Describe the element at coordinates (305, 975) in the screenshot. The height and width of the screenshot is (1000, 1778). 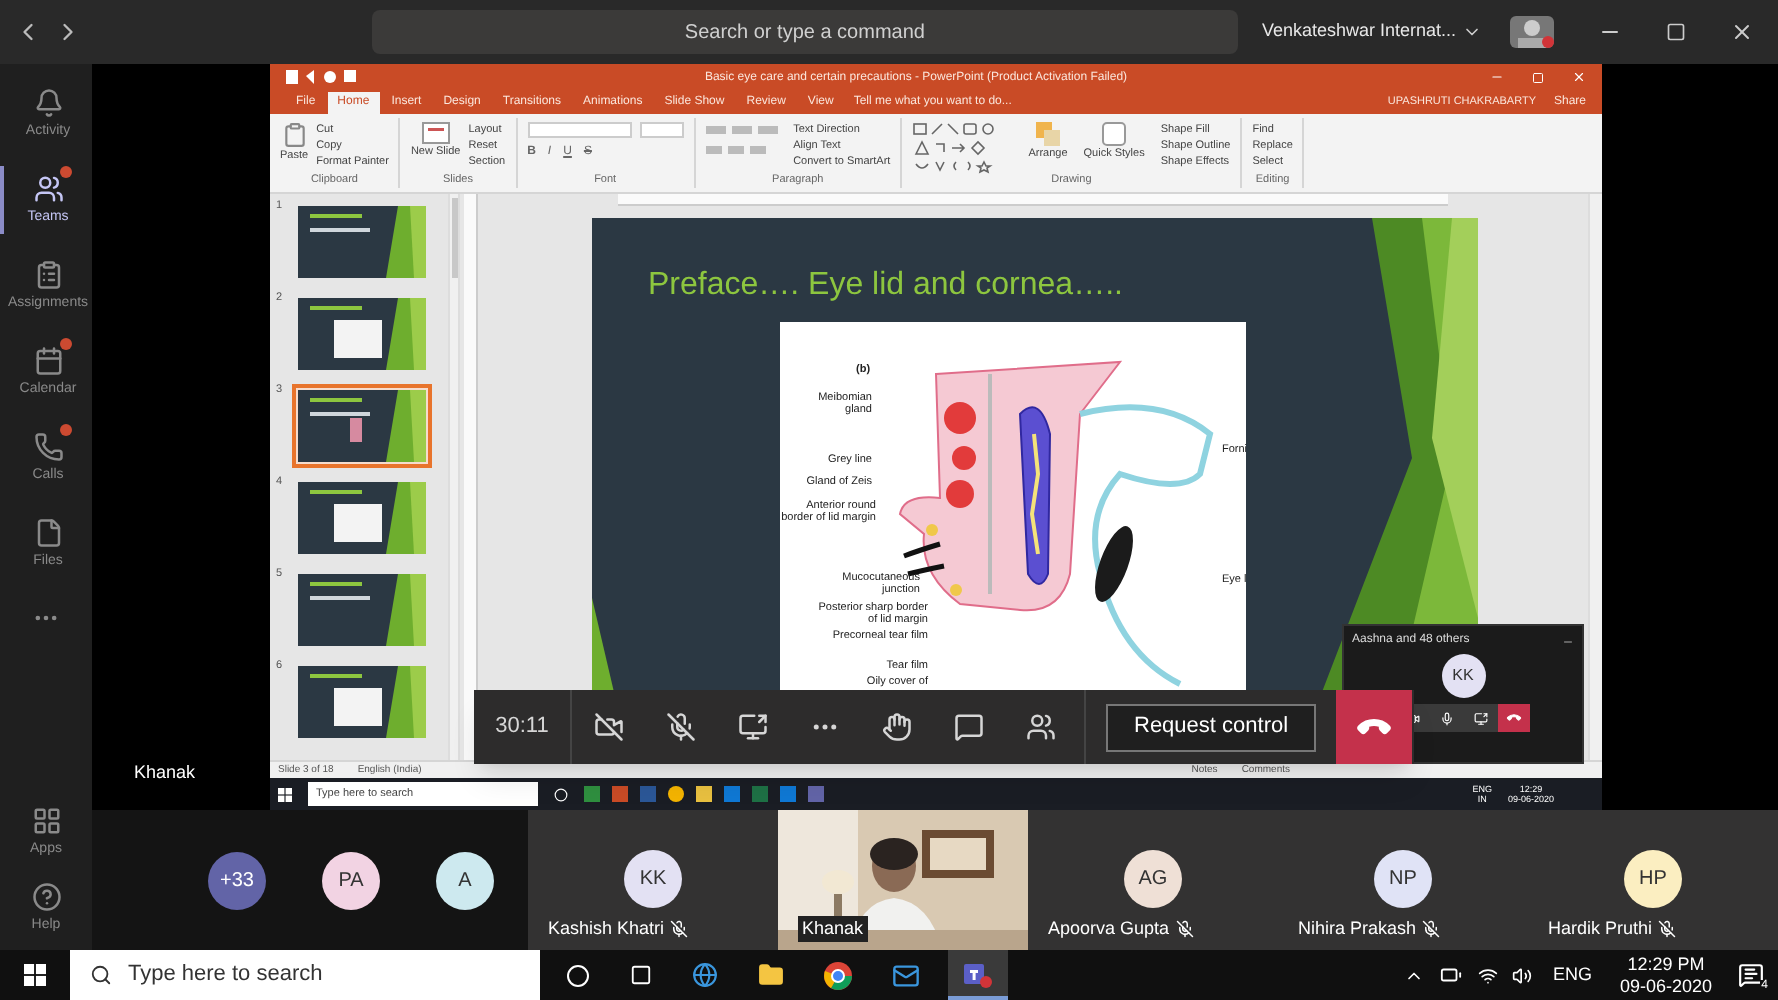
I see `taskbar-search-field: Type here to search` at that location.